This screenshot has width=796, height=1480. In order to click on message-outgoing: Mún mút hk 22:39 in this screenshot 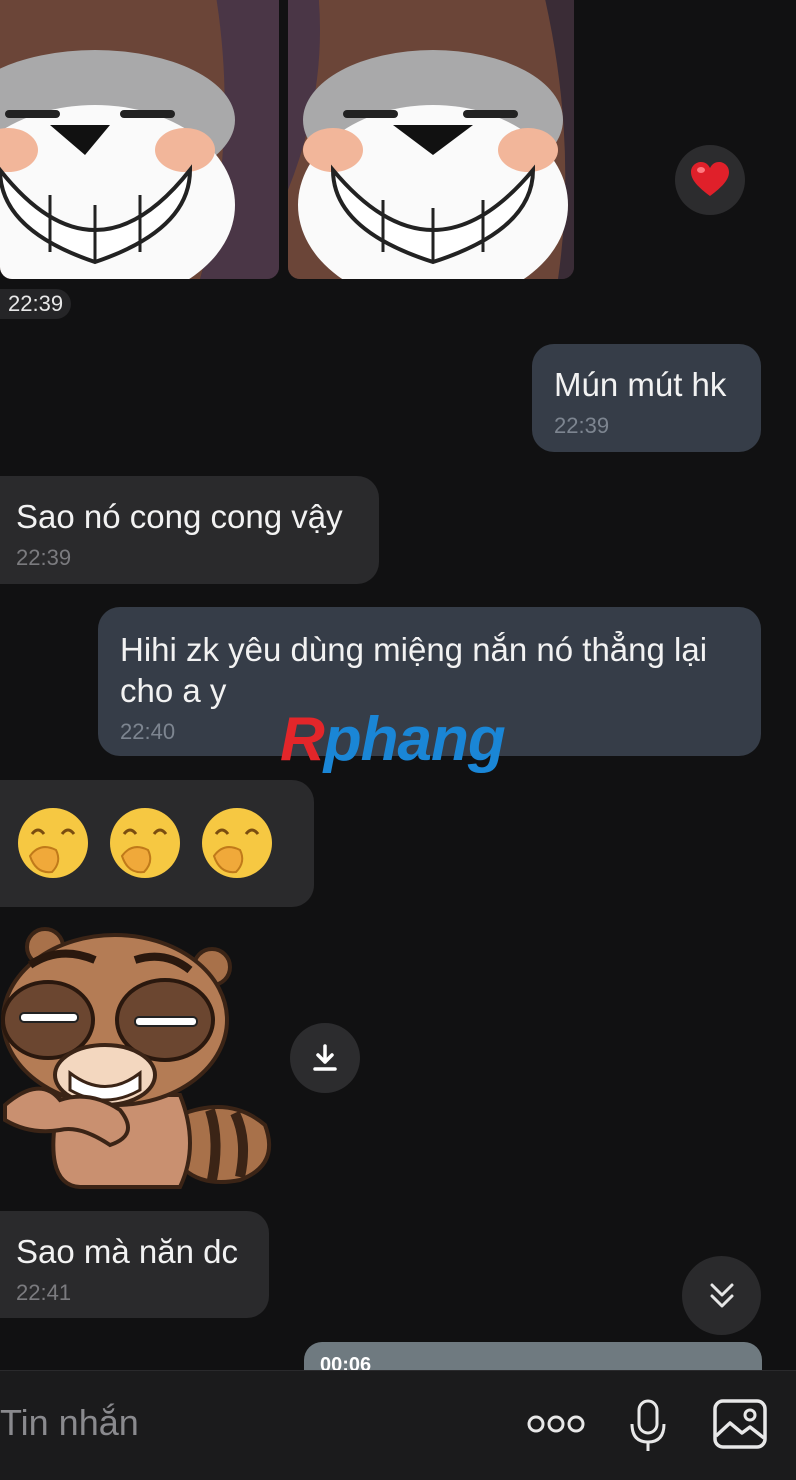, I will do `click(646, 398)`.